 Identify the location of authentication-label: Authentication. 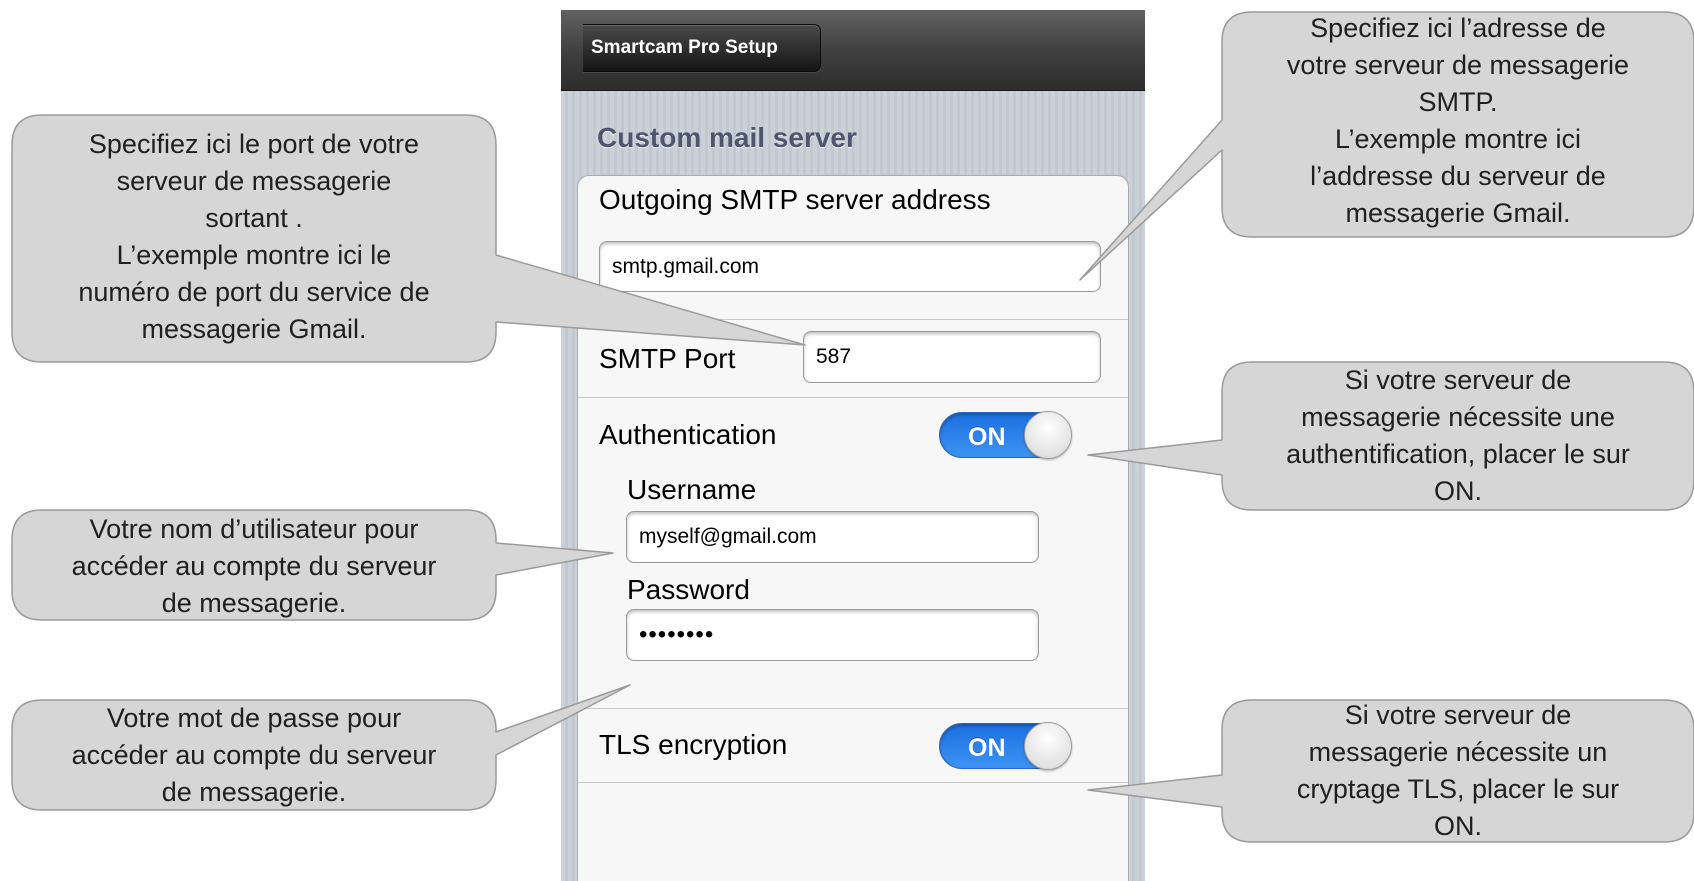
(688, 434).